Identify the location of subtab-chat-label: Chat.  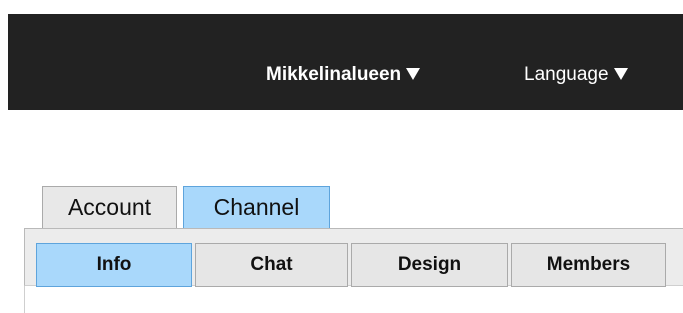
(271, 264).